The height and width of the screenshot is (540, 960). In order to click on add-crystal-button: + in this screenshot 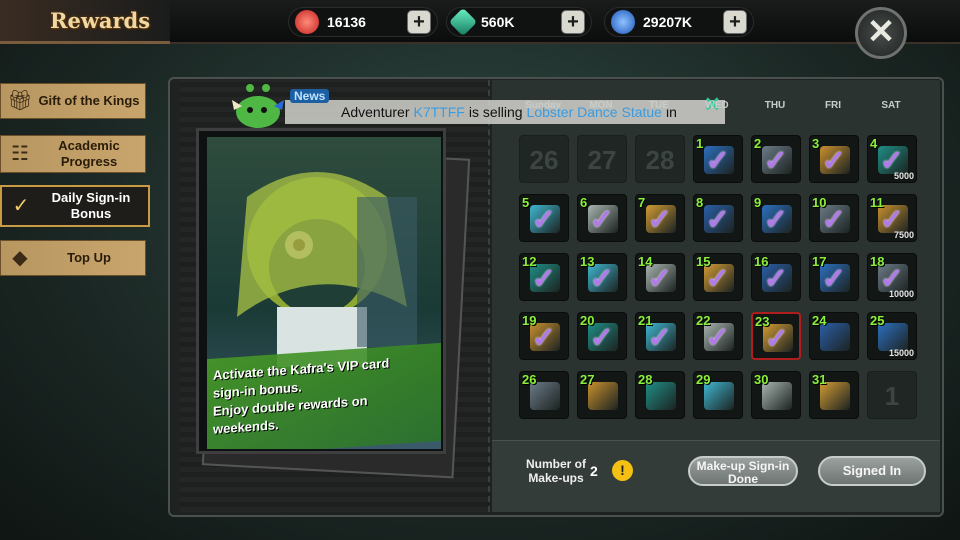, I will do `click(573, 22)`.